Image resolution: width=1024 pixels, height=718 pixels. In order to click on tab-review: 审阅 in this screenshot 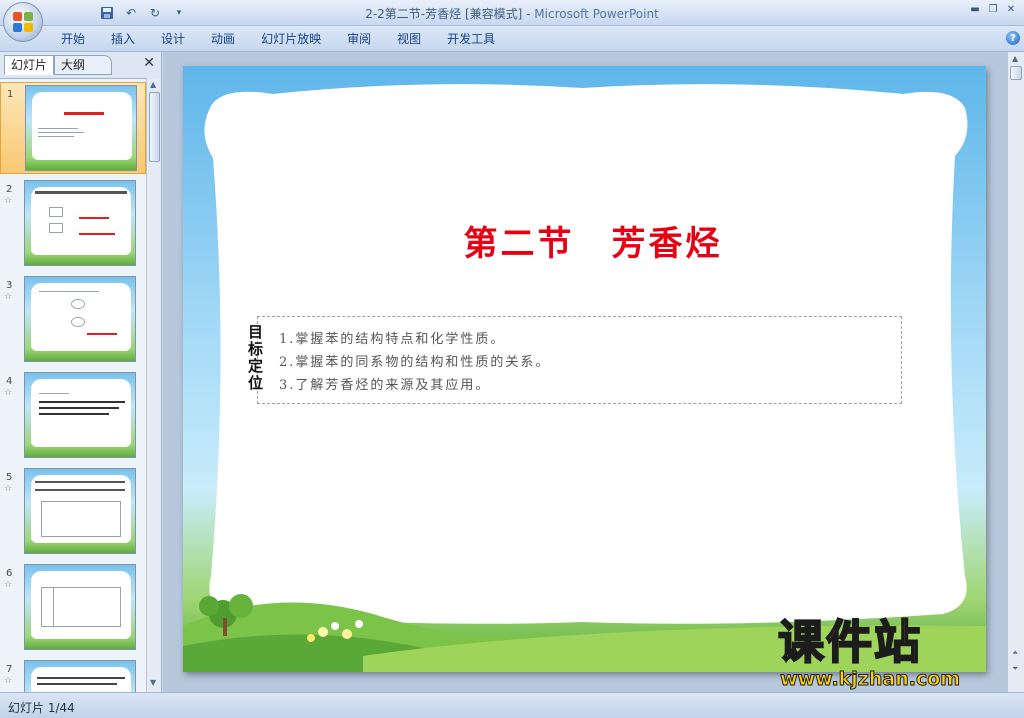, I will do `click(359, 39)`.